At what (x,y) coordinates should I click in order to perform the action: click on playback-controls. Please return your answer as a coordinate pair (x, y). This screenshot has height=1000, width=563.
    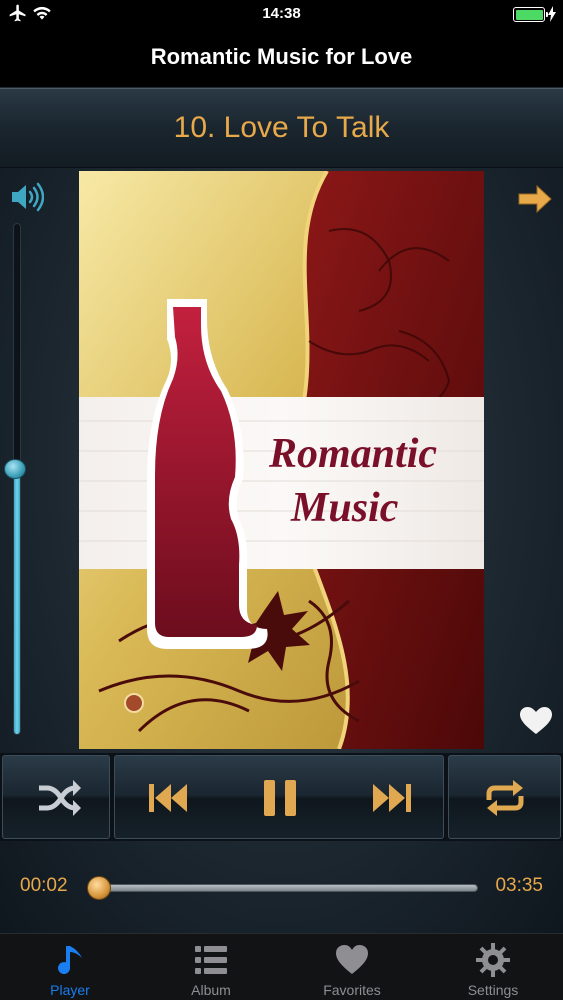
    Looking at the image, I should click on (281, 797).